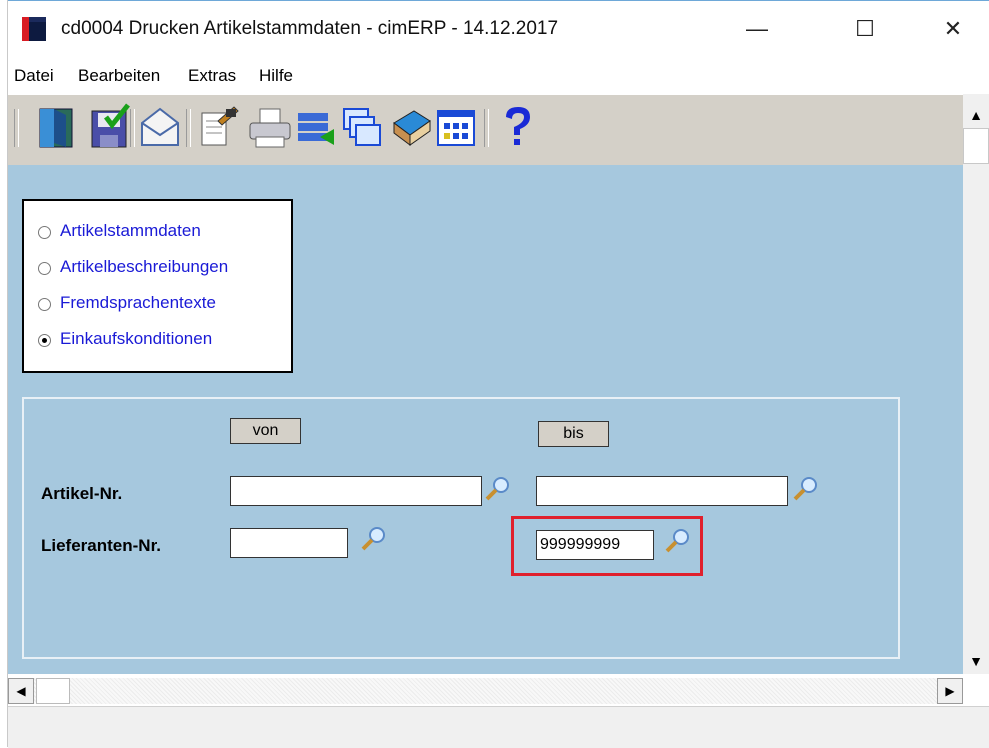  What do you see at coordinates (865, 29) in the screenshot?
I see `maximize-button: ☐` at bounding box center [865, 29].